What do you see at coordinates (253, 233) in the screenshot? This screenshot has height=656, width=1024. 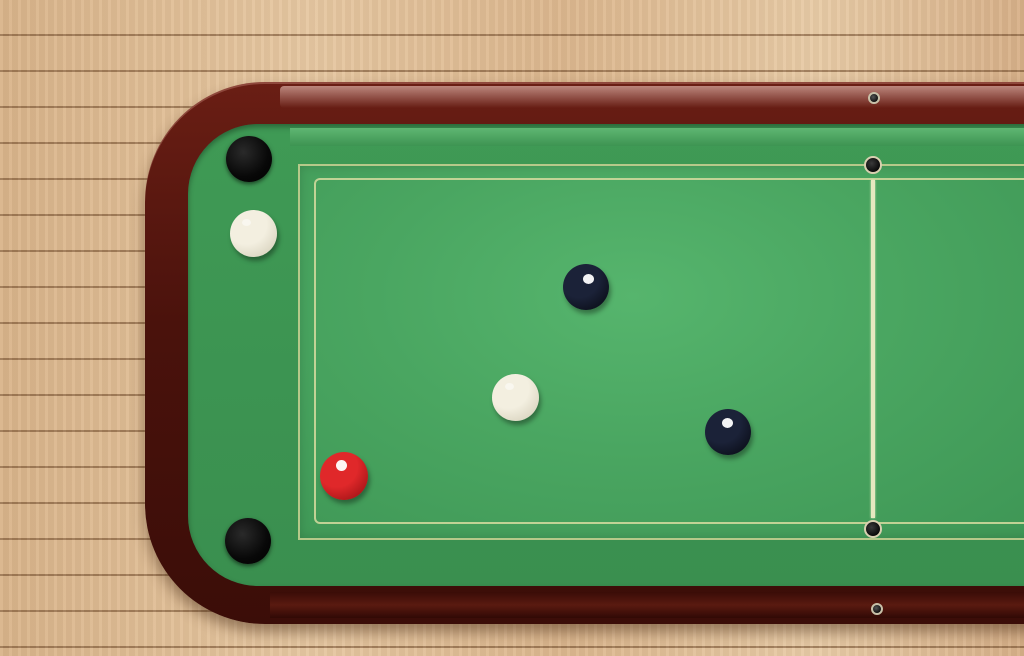 I see `cue-ball-left` at bounding box center [253, 233].